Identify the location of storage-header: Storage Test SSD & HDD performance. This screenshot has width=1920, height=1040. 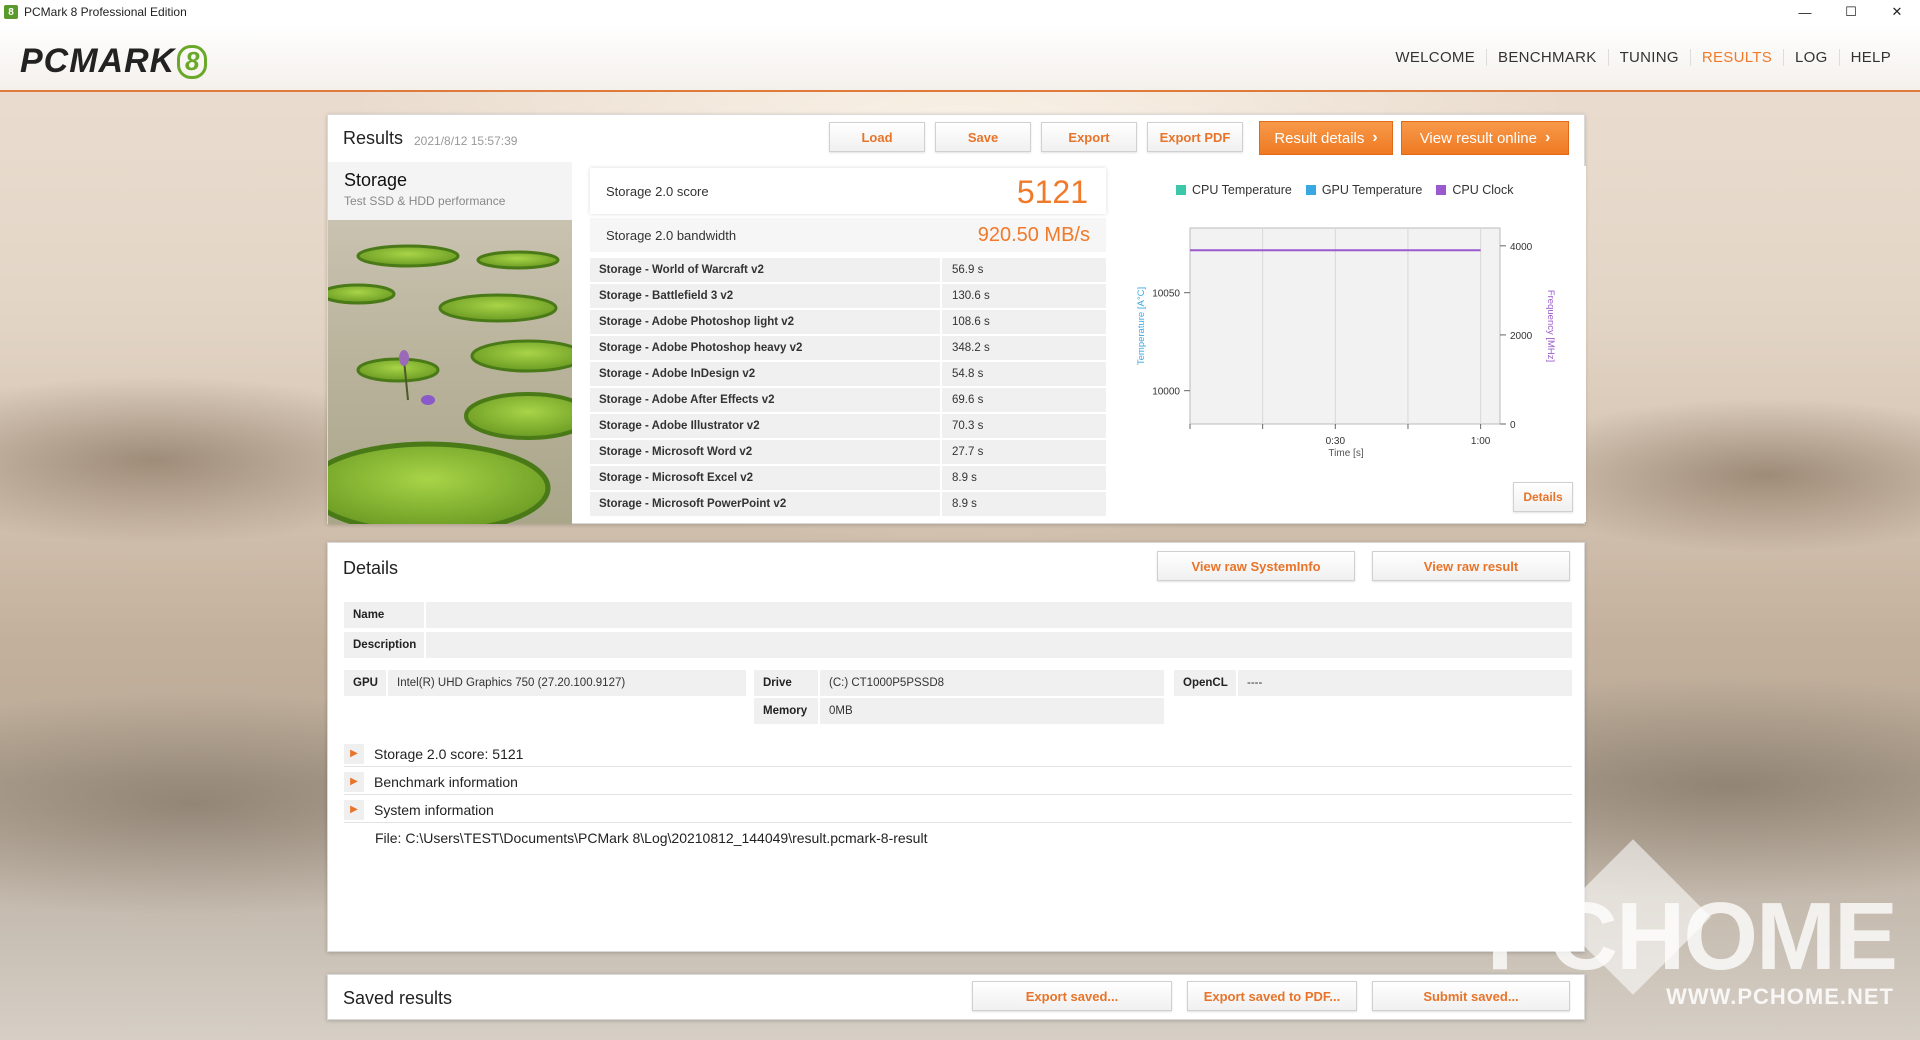
(450, 191).